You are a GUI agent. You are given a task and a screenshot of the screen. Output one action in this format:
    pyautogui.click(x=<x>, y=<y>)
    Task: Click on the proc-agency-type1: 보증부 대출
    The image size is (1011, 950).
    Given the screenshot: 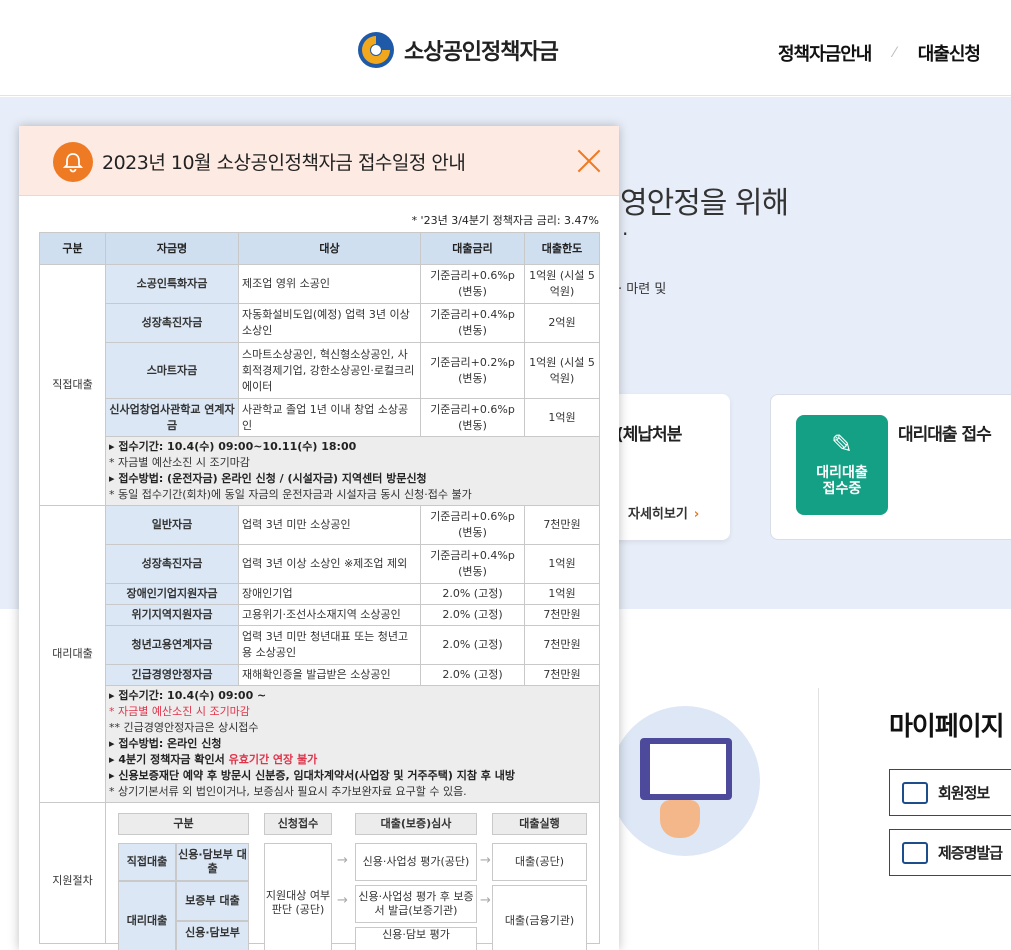 What is the action you would take?
    pyautogui.click(x=212, y=901)
    